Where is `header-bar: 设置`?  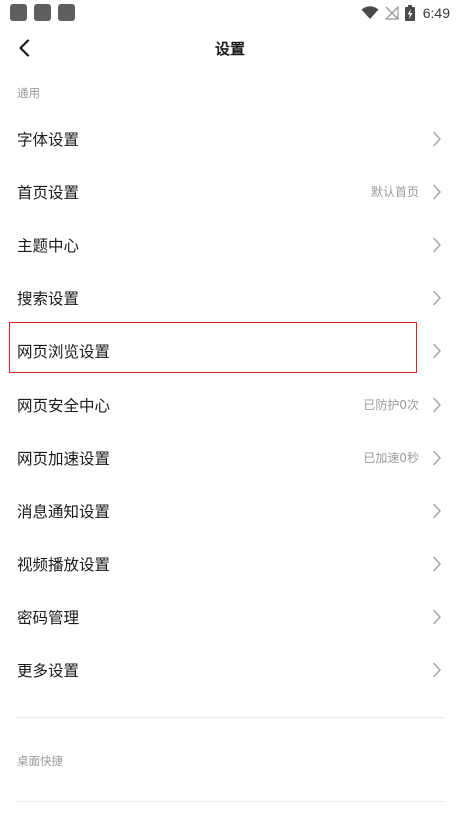 header-bar: 设置 is located at coordinates (230, 48).